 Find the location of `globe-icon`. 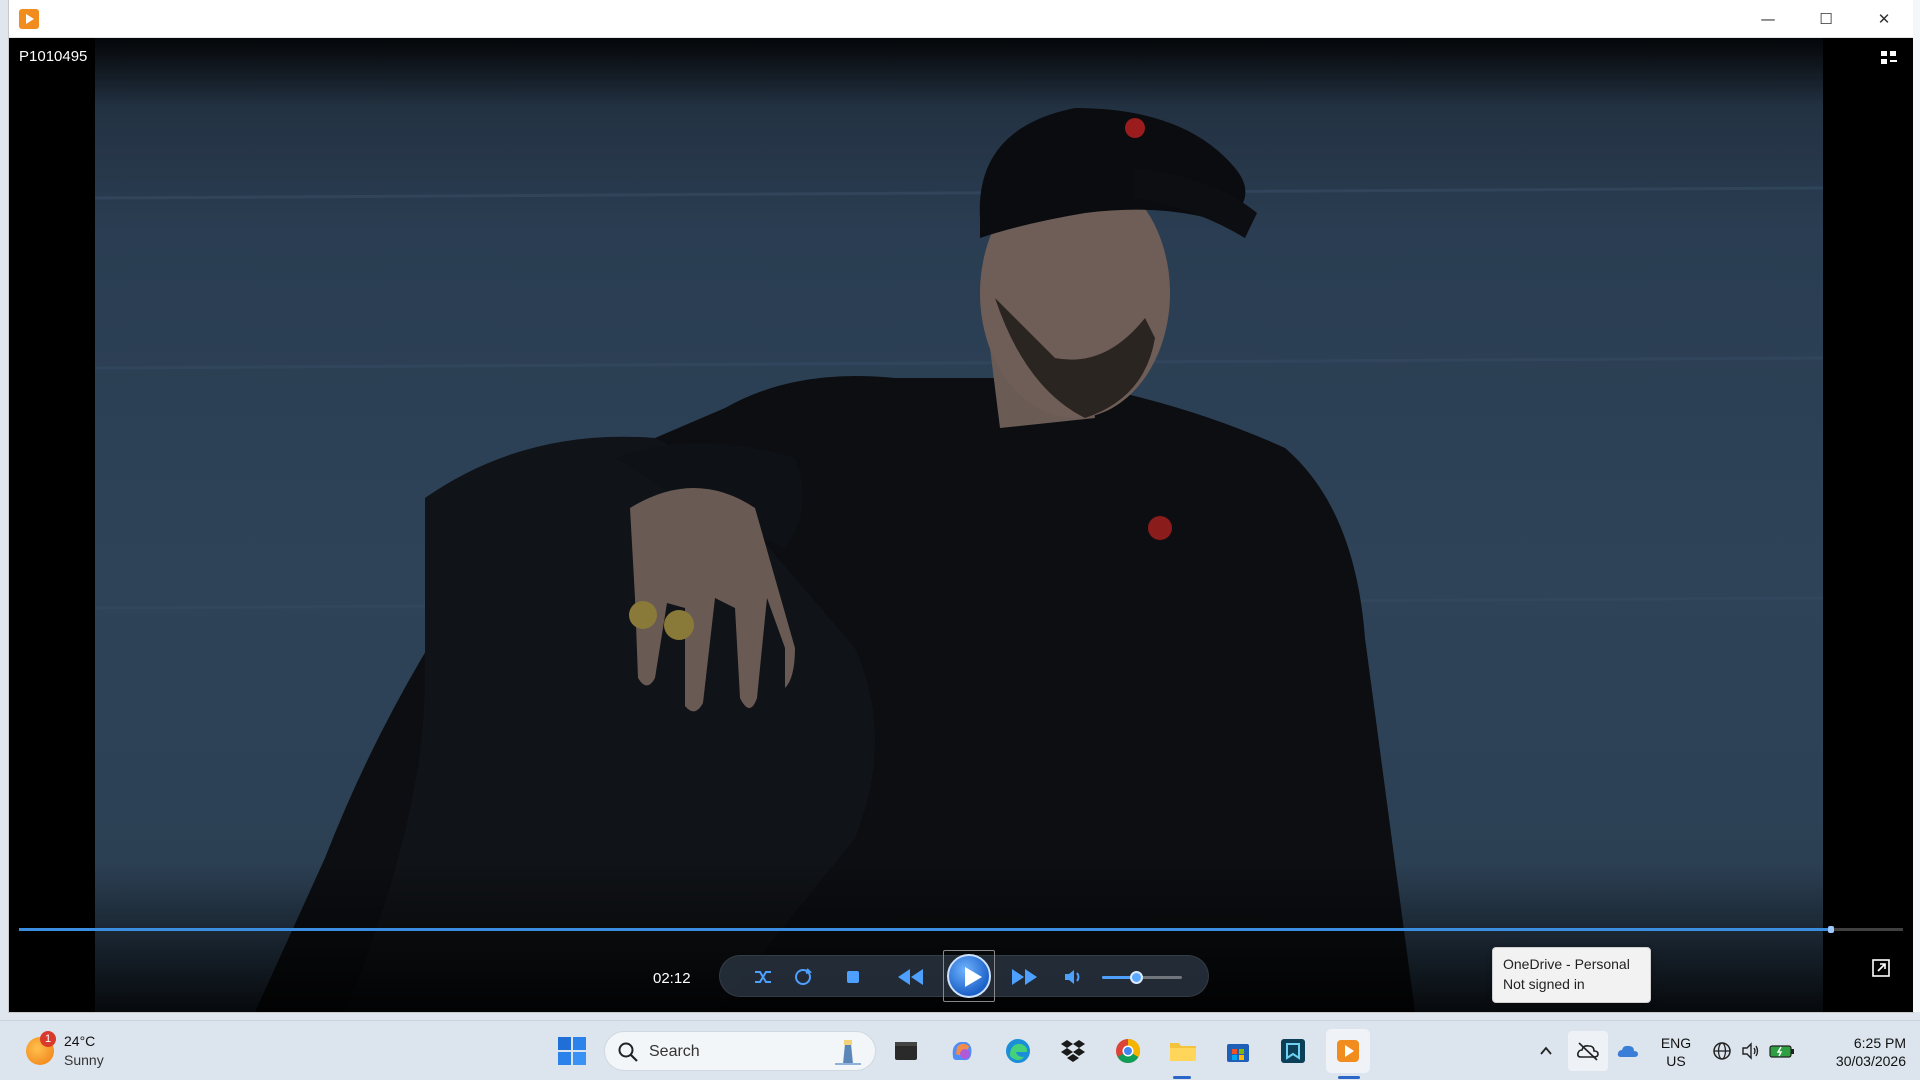

globe-icon is located at coordinates (1722, 1051).